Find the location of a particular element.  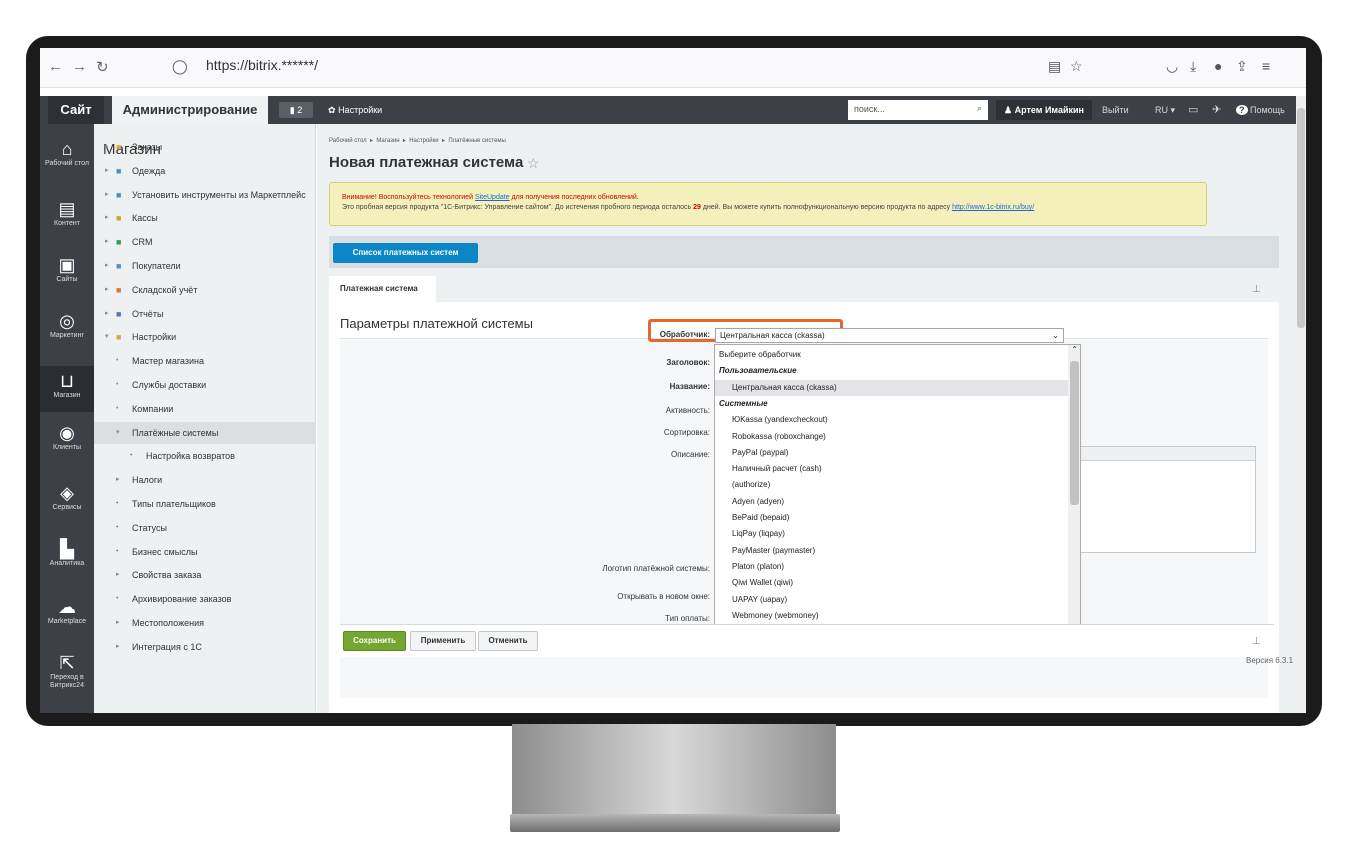

tree-item: ▸ ■ Отчёты is located at coordinates (205, 314).